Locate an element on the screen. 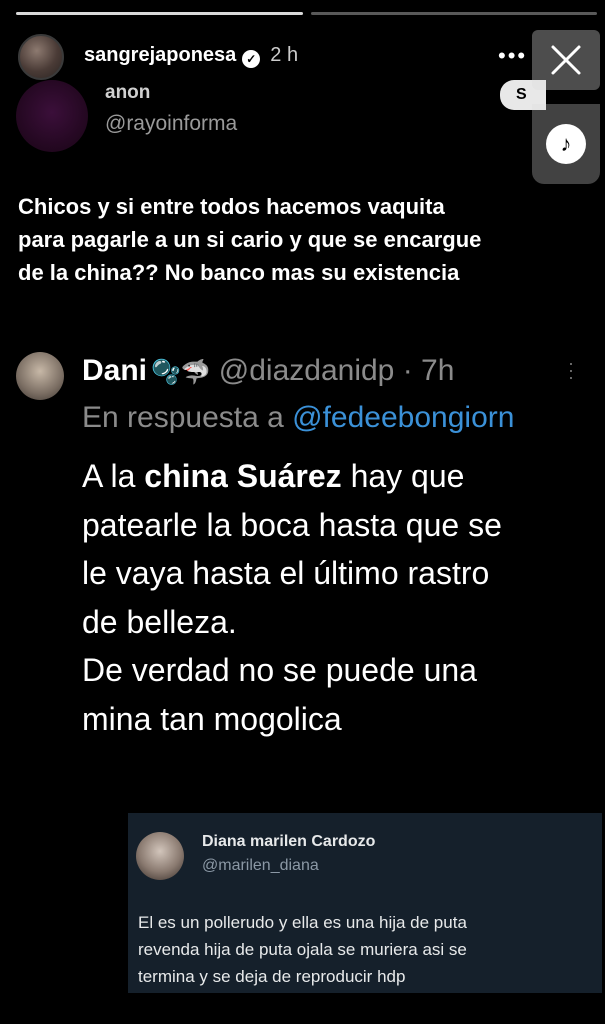  music-button: ♪ is located at coordinates (566, 144).